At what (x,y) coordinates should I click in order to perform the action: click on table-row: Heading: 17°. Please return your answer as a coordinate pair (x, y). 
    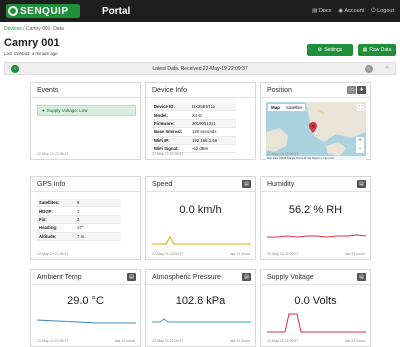
    Looking at the image, I should click on (79, 228).